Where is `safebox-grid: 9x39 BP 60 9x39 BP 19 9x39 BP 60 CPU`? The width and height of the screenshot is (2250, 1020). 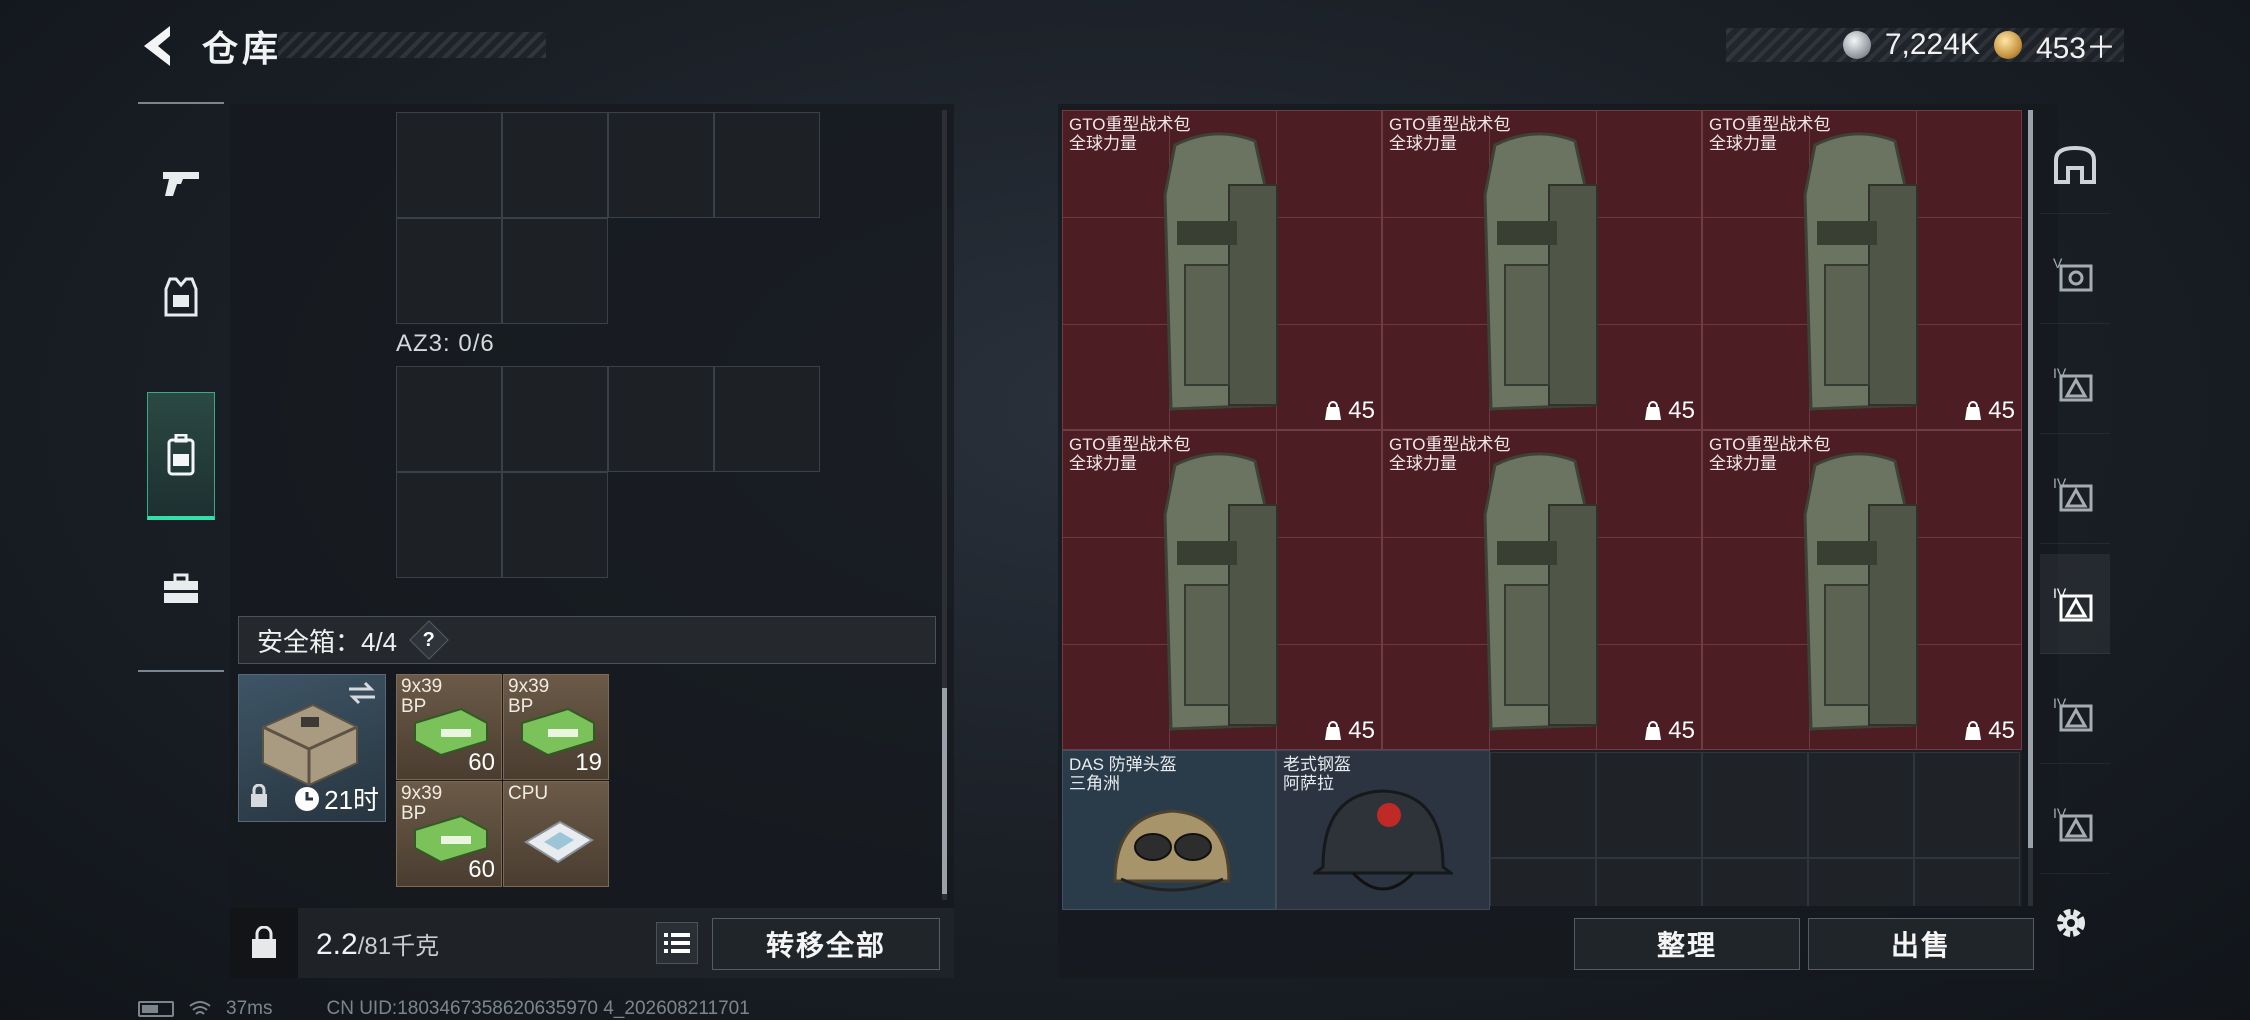 safebox-grid: 9x39 BP 60 9x39 BP 19 9x39 BP 60 CPU is located at coordinates (503, 781).